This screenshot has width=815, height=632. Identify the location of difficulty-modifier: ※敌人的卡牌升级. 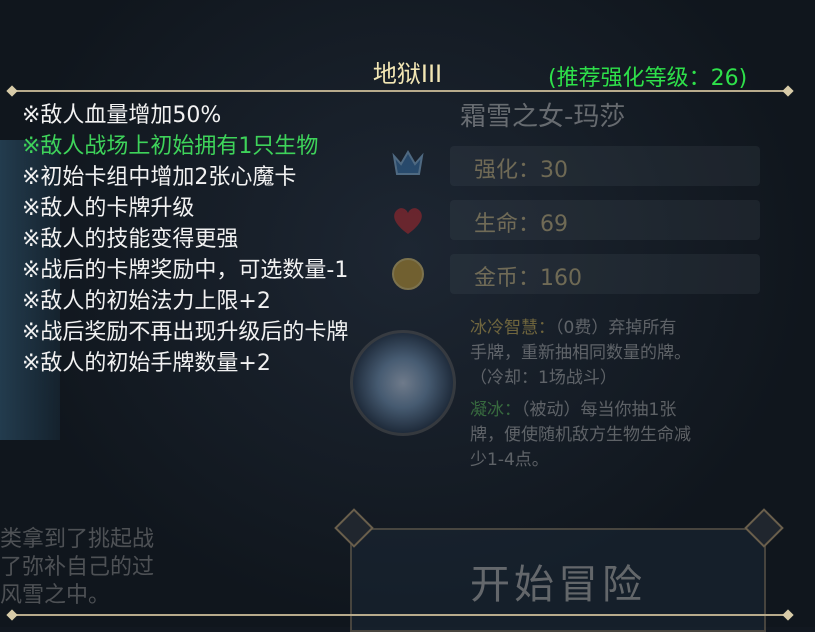
(108, 208).